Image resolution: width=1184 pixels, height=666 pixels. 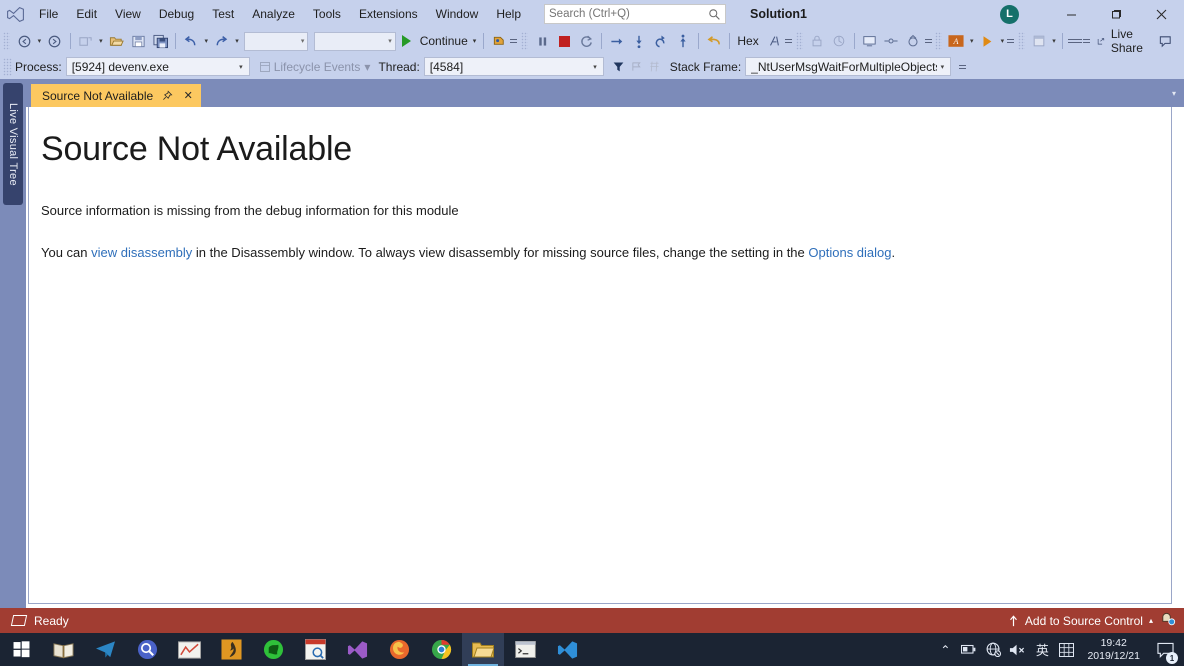 I want to click on save-button, so click(x=138, y=41).